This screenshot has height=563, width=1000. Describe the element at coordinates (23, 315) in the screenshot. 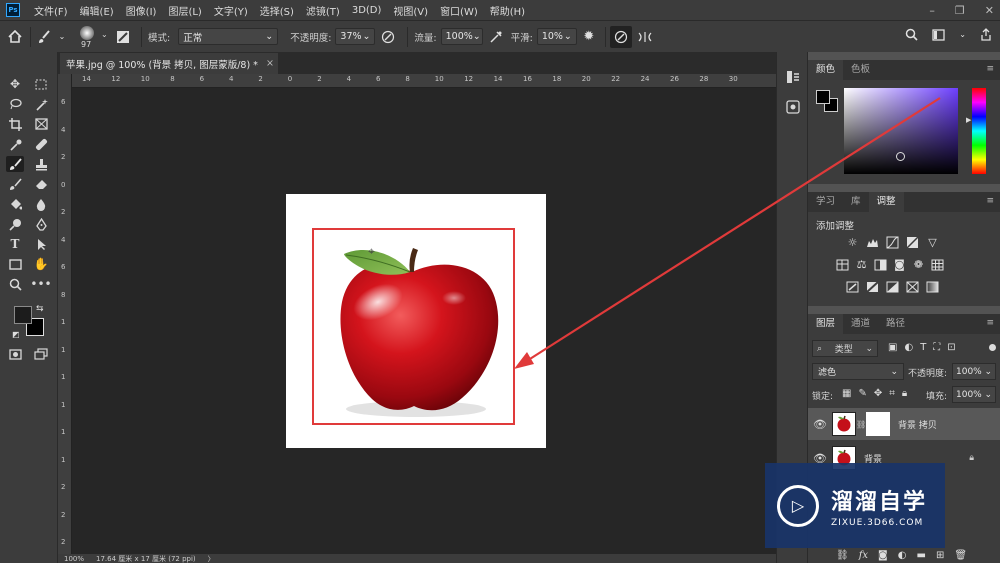

I see `foreground-color-swatch` at that location.